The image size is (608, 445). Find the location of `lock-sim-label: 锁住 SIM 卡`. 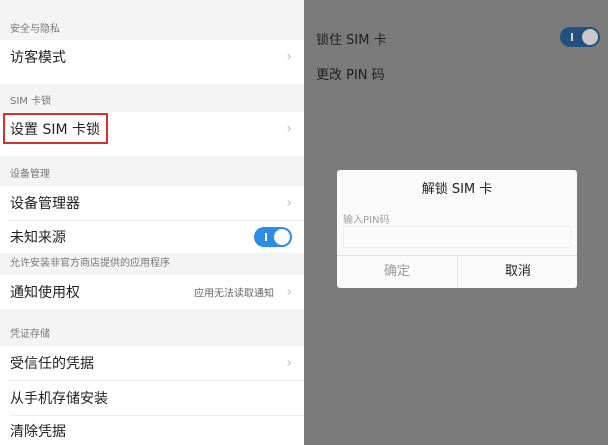

lock-sim-label: 锁住 SIM 卡 is located at coordinates (351, 38).